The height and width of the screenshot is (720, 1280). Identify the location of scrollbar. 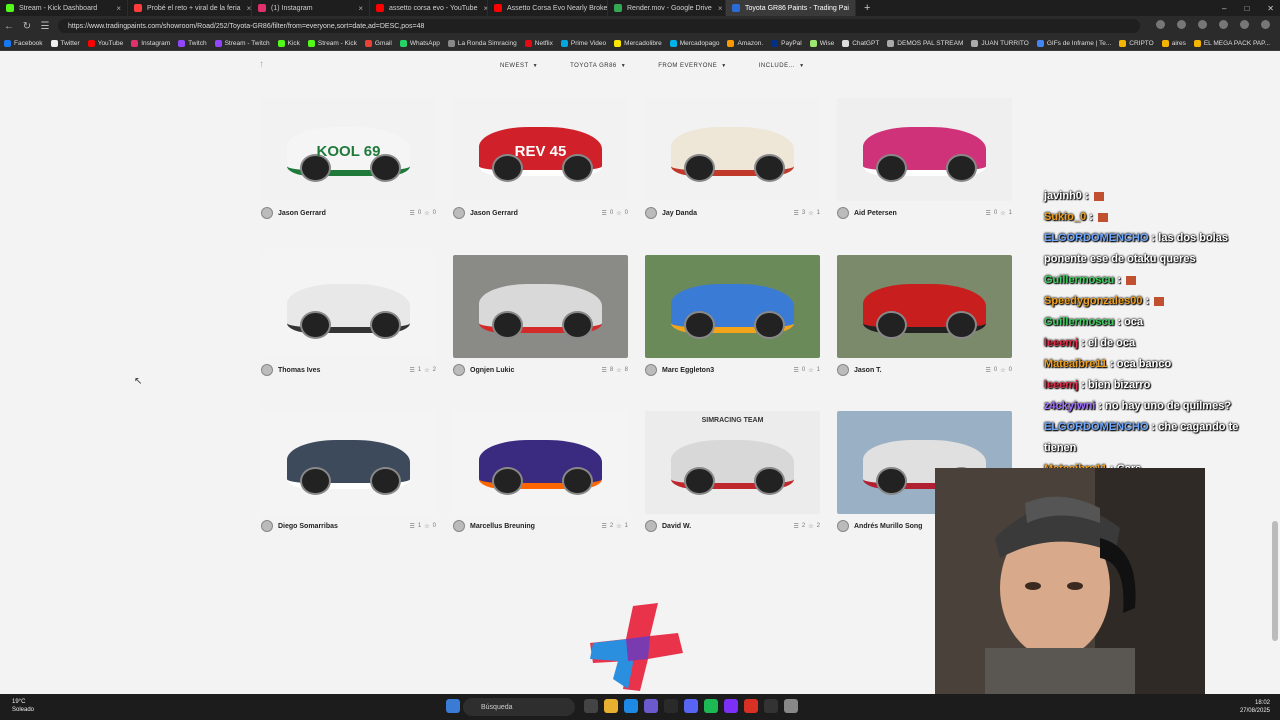
(1275, 372).